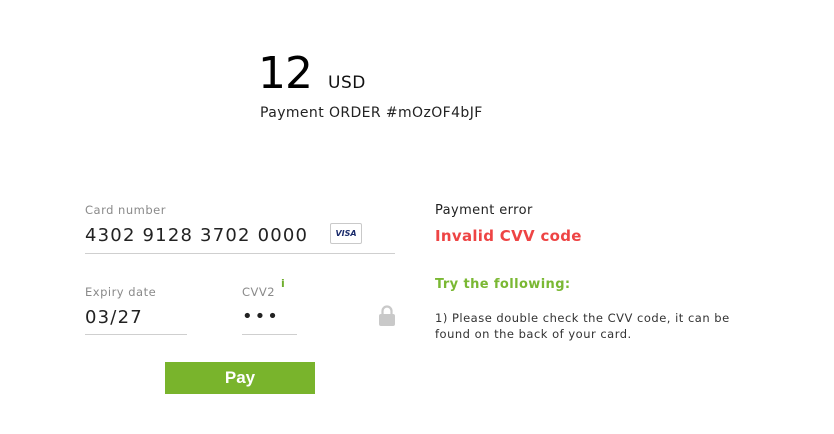  I want to click on cvv-label: CVV2, so click(259, 292).